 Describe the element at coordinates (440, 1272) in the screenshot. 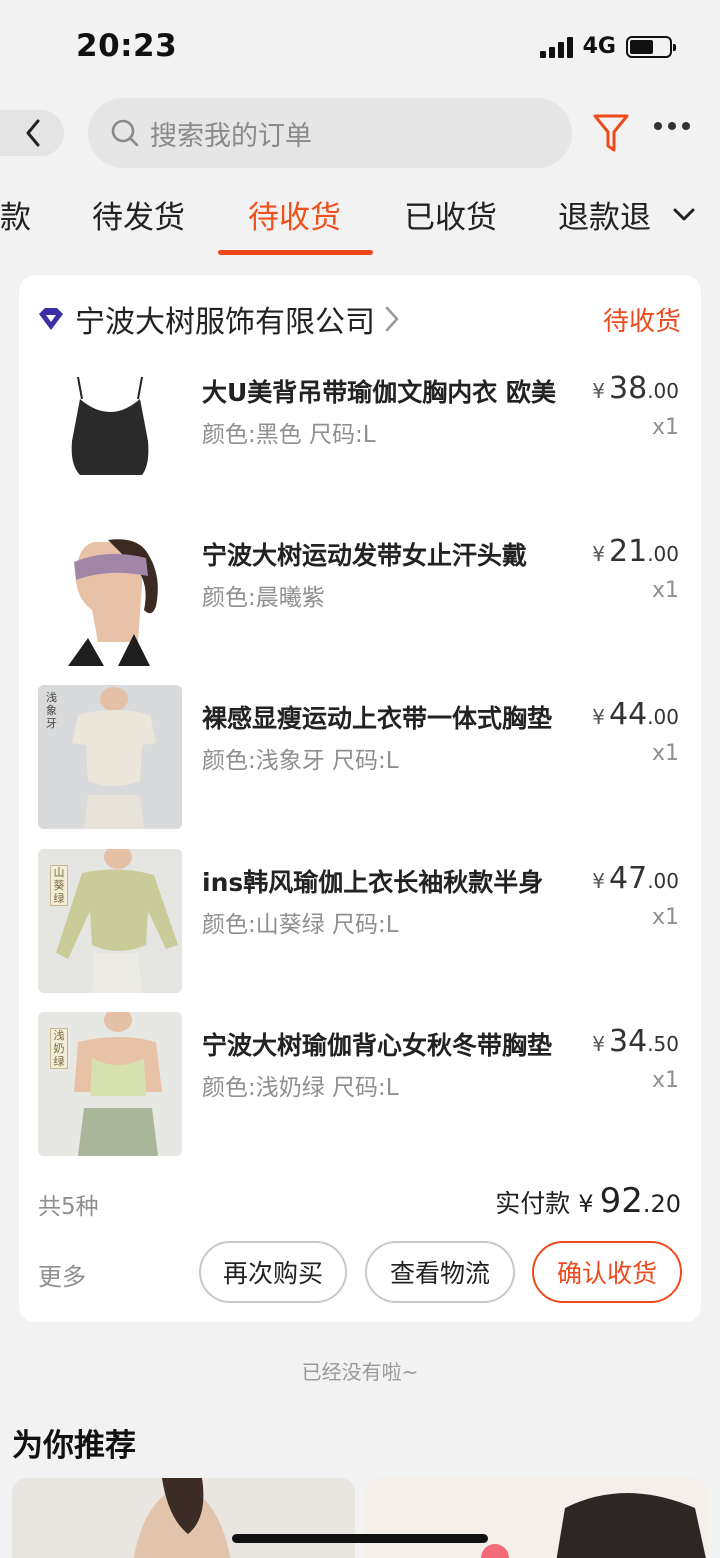

I see `view-logistics-button: 查看物流` at that location.